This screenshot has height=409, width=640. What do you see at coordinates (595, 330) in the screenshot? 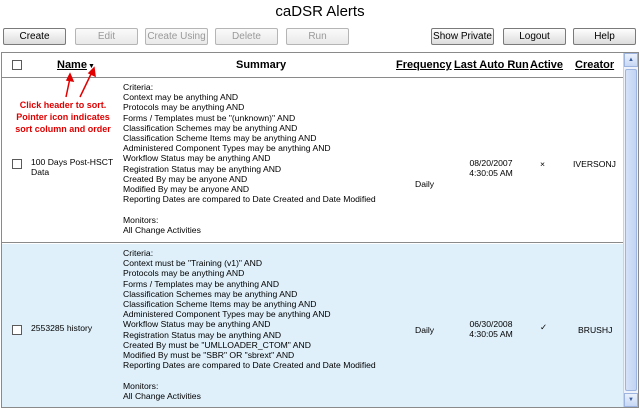
I see `creator-value: BRUSHJ` at bounding box center [595, 330].